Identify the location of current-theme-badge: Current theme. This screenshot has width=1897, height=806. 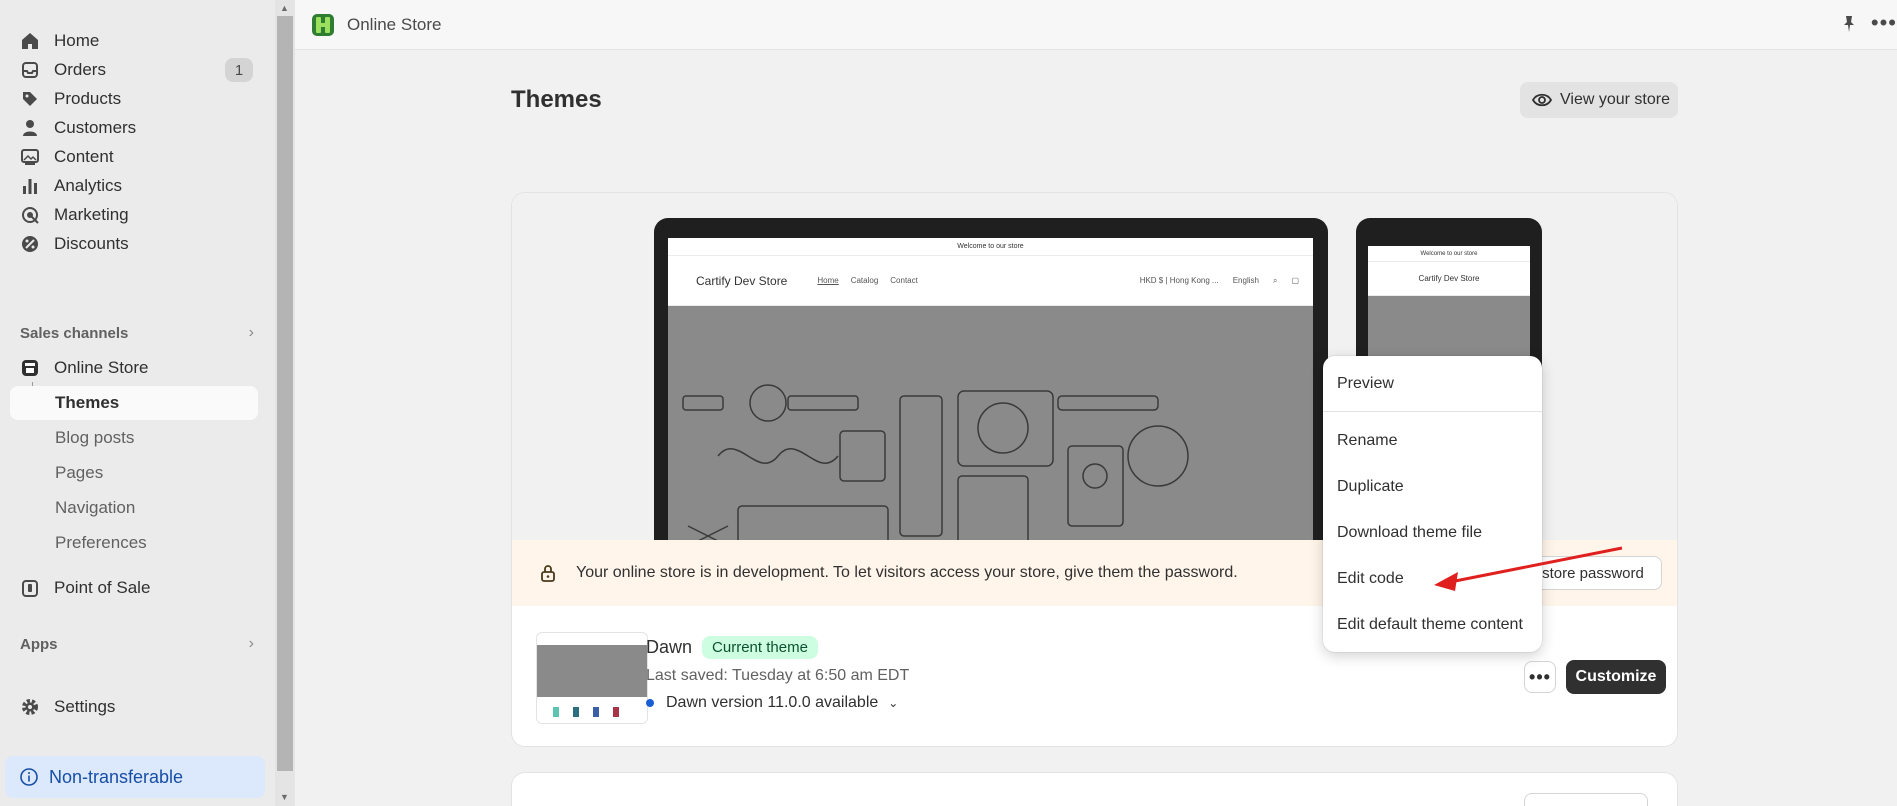
(760, 647).